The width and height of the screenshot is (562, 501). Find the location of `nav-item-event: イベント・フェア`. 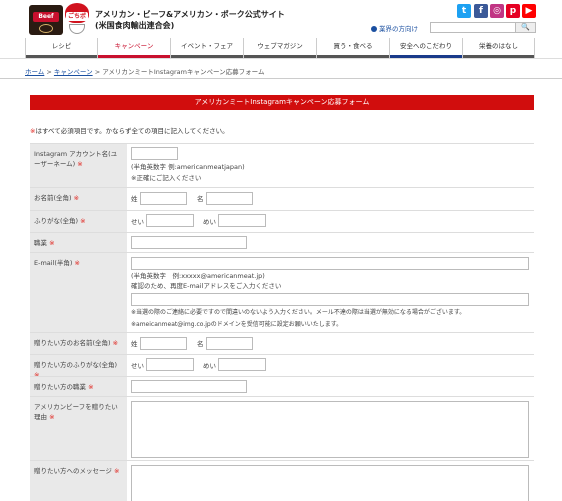

nav-item-event: イベント・フェア is located at coordinates (207, 48).